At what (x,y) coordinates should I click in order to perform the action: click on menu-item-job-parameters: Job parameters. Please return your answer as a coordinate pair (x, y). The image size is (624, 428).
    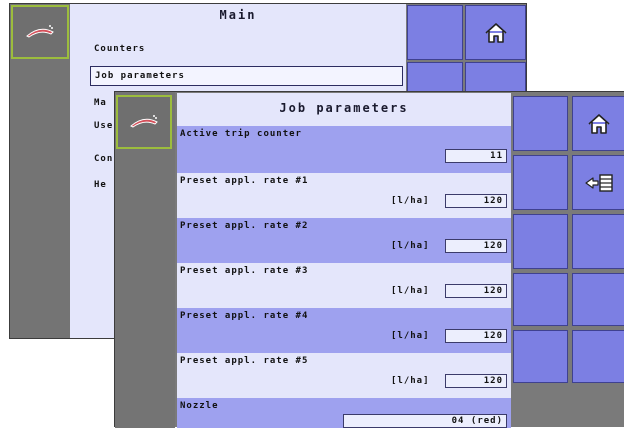
    Looking at the image, I should click on (246, 76).